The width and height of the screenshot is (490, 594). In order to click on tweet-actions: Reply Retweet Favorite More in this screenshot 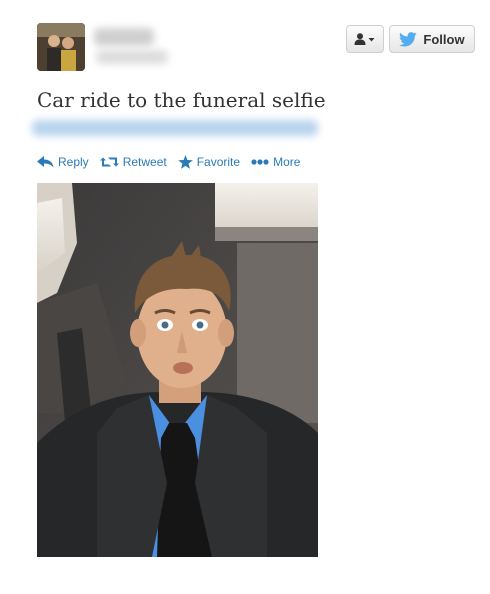, I will do `click(174, 162)`.